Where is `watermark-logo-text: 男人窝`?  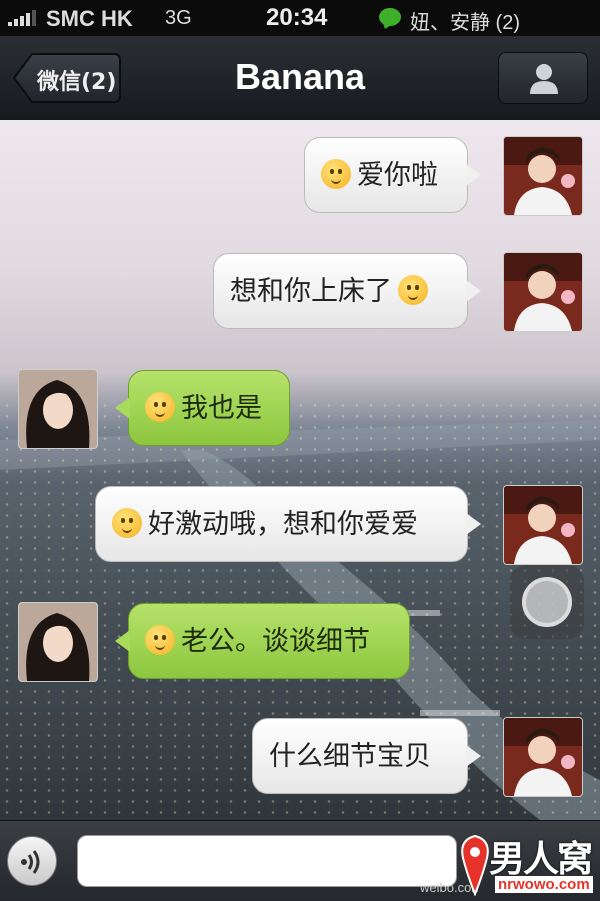
watermark-logo-text: 男人窝 is located at coordinates (541, 859).